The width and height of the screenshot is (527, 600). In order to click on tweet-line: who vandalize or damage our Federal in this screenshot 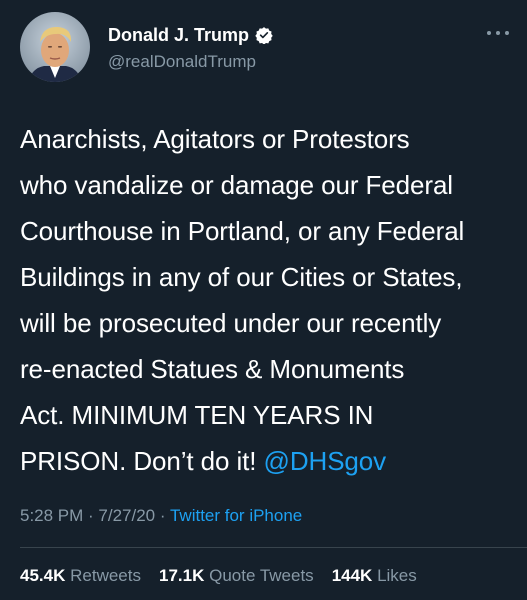, I will do `click(236, 185)`.